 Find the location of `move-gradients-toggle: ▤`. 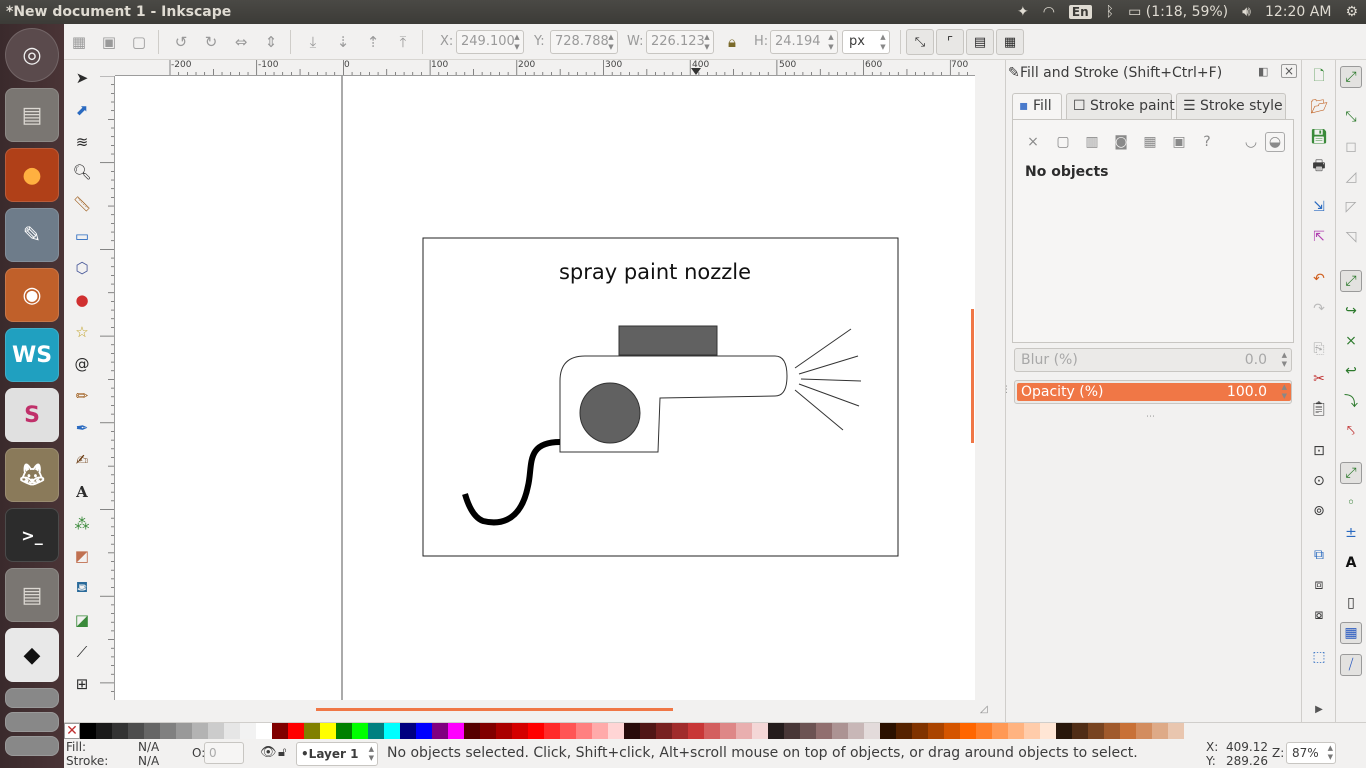

move-gradients-toggle: ▤ is located at coordinates (980, 42).